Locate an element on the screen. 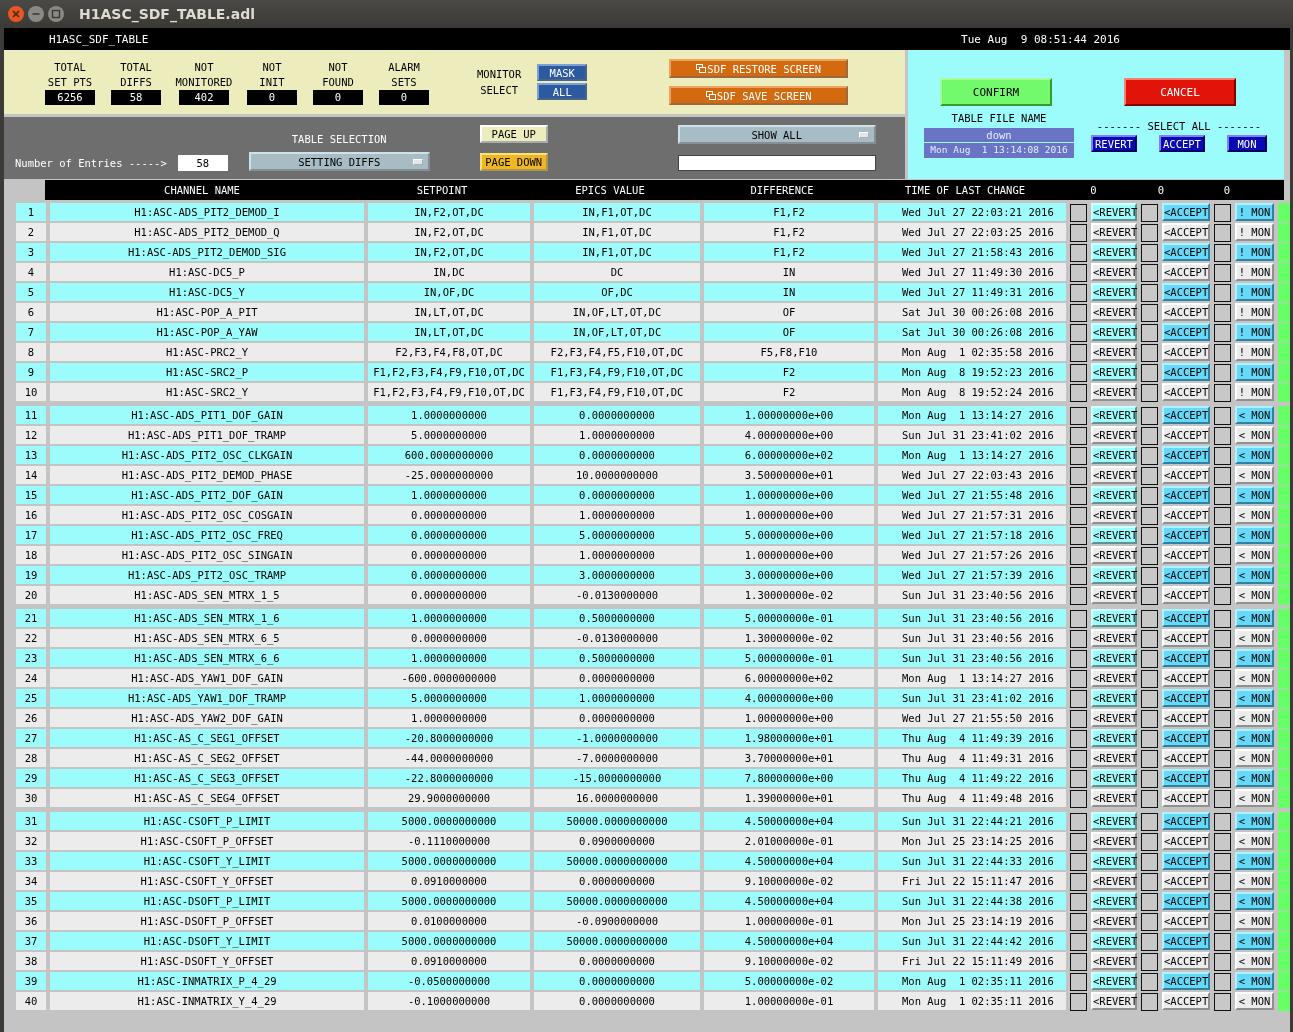  filter-dropdown: SHOW ALL is located at coordinates (776, 134).